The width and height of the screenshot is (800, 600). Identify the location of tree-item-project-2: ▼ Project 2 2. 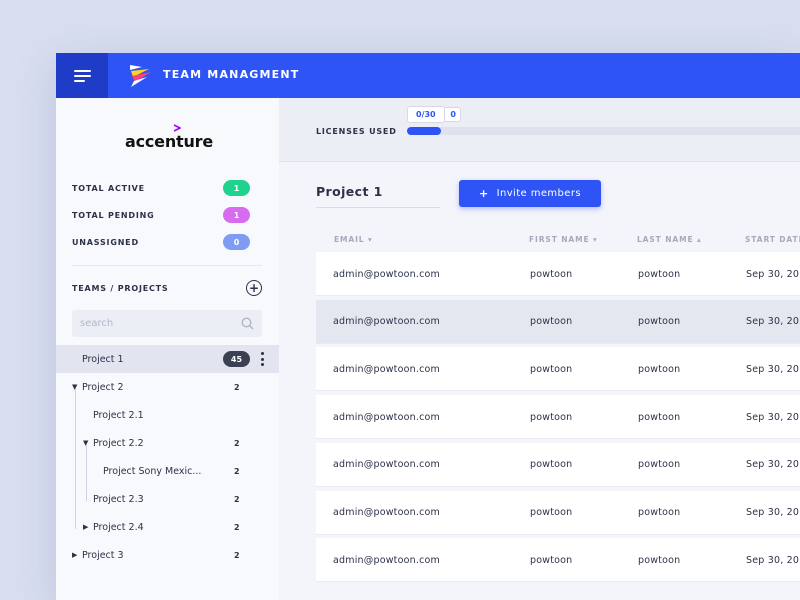
(167, 387).